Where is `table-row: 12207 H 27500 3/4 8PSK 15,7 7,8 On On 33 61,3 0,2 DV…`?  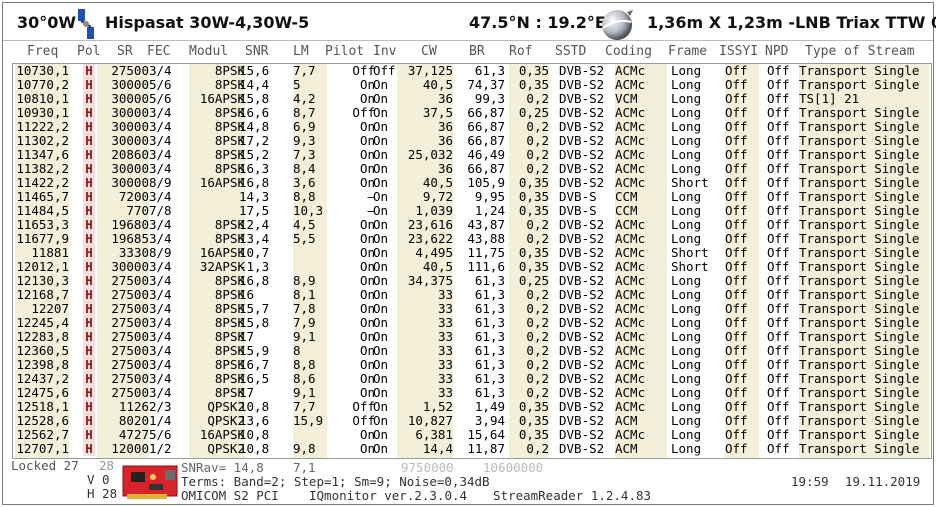 table-row: 12207 H 27500 3/4 8PSK 15,7 7,8 On On 33 61,3 0,2 DV… is located at coordinates (472, 309).